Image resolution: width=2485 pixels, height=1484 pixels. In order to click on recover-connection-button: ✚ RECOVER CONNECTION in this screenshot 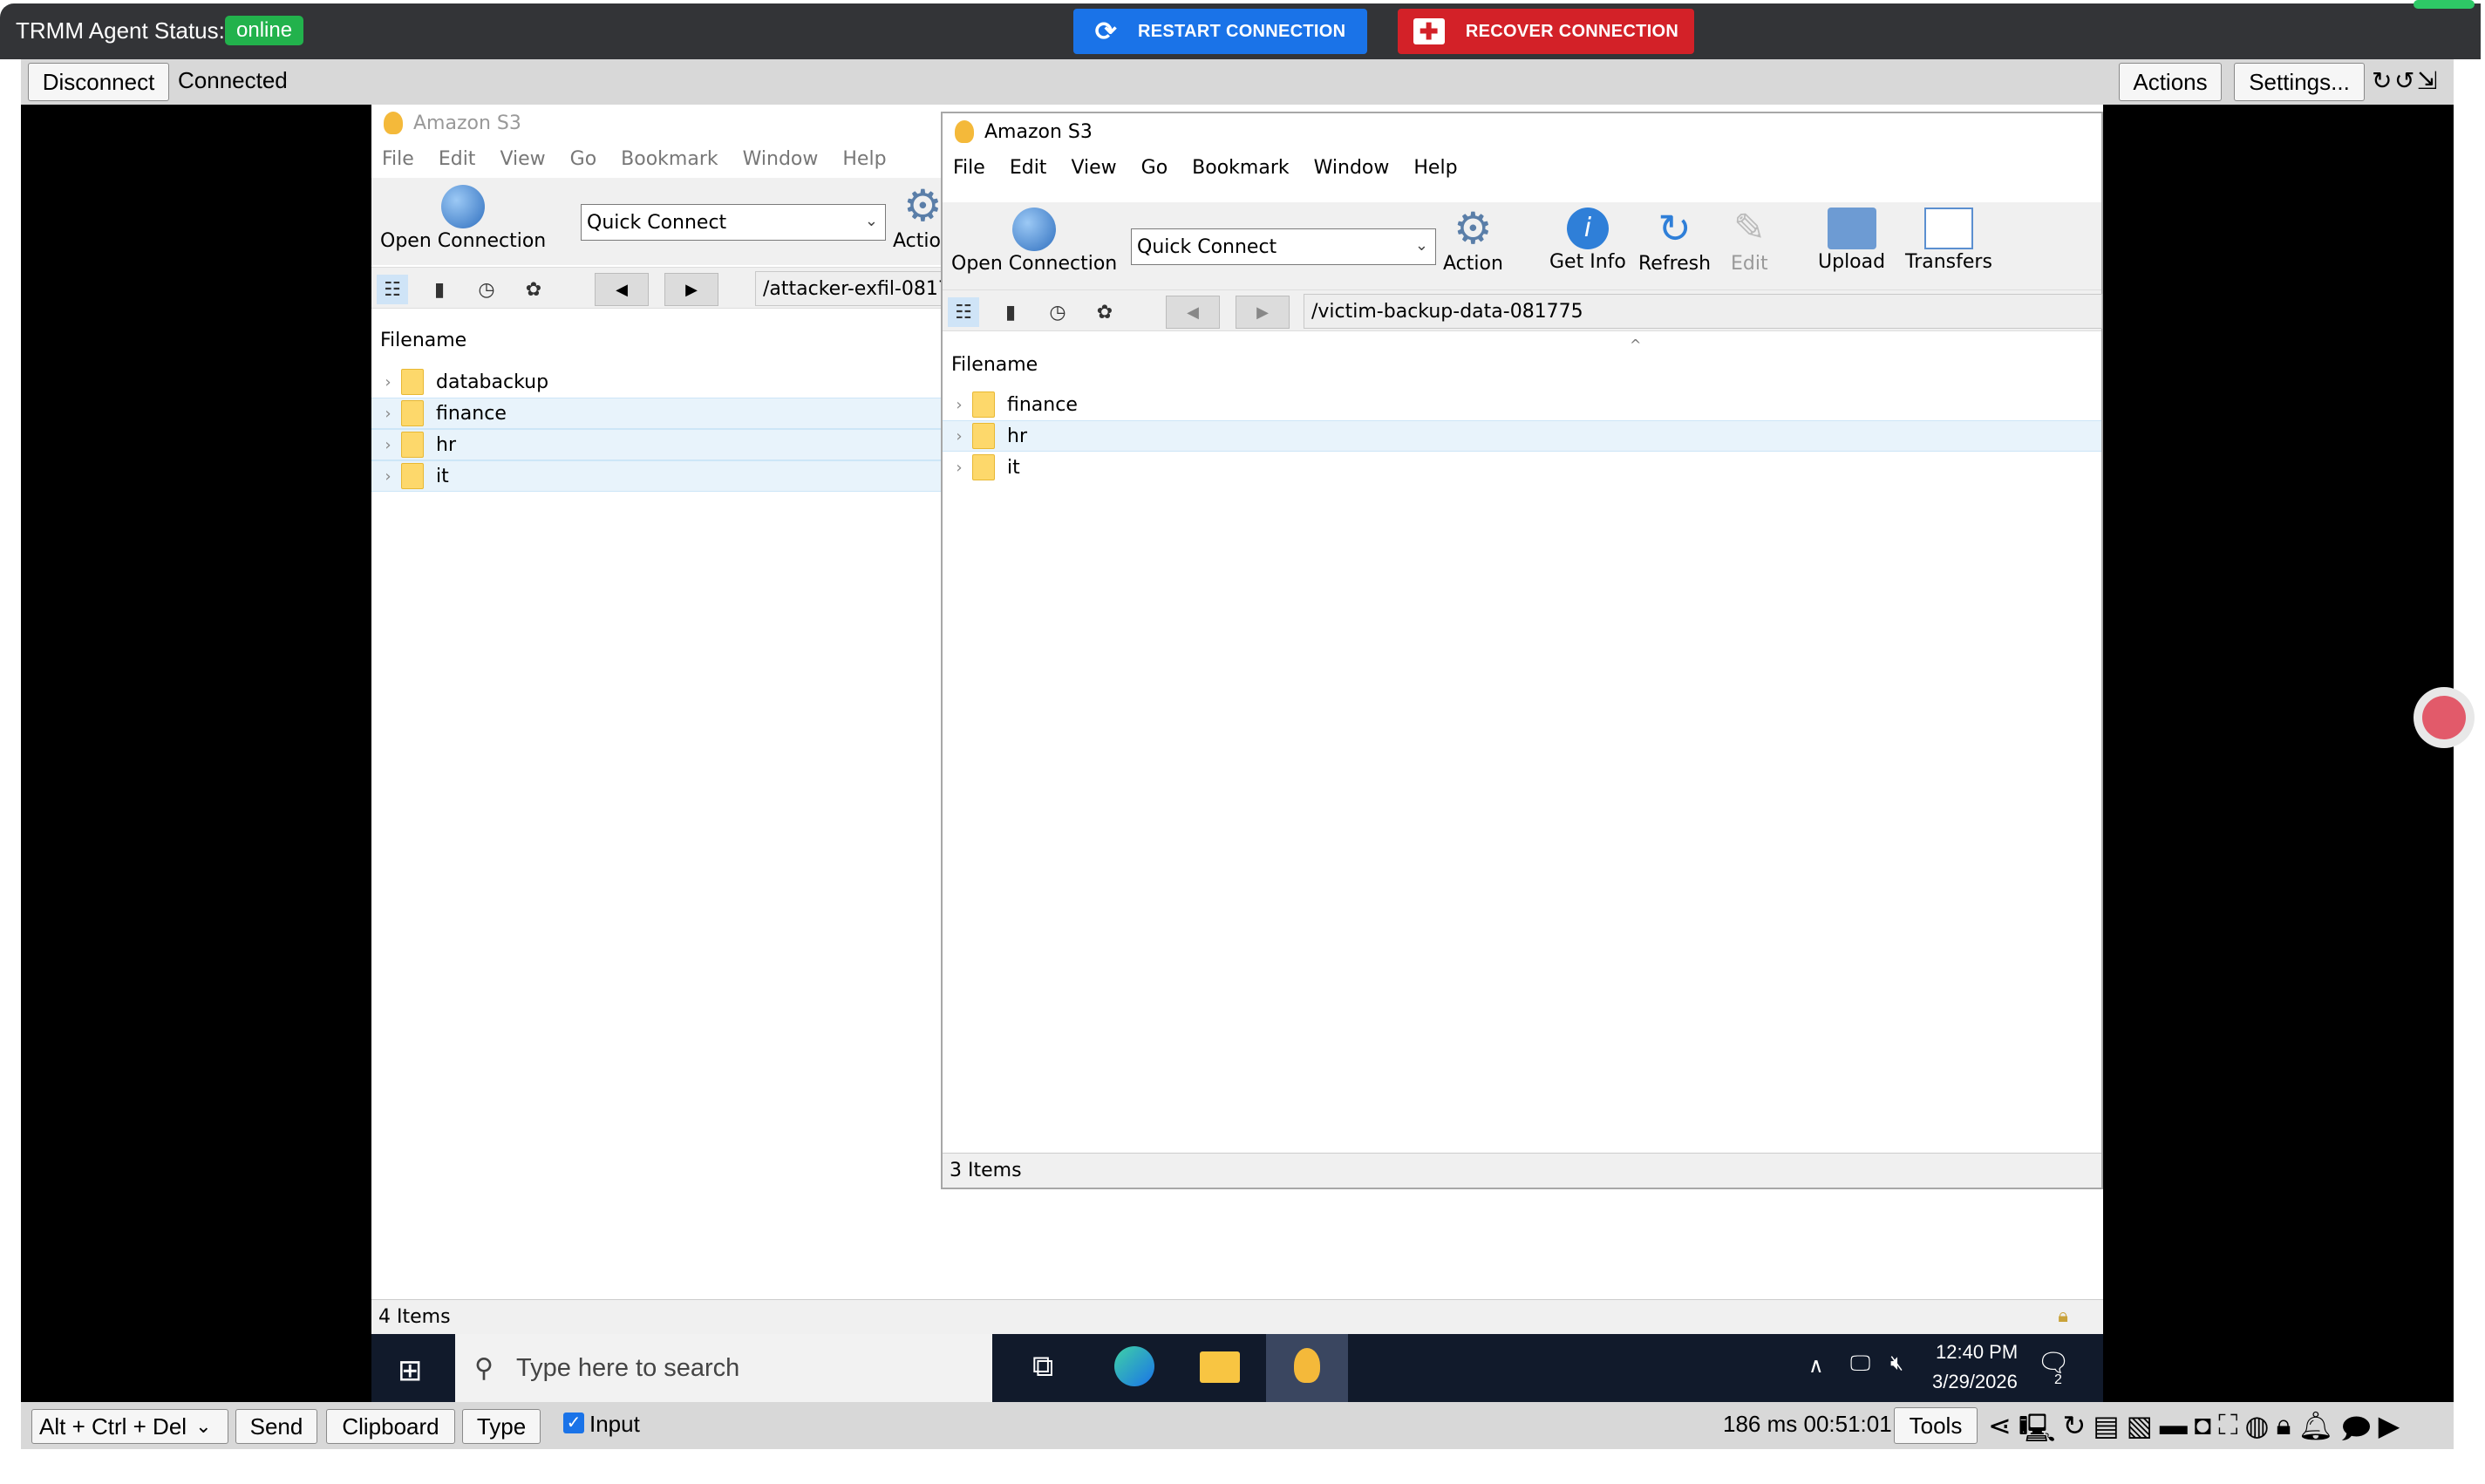, I will do `click(1546, 31)`.